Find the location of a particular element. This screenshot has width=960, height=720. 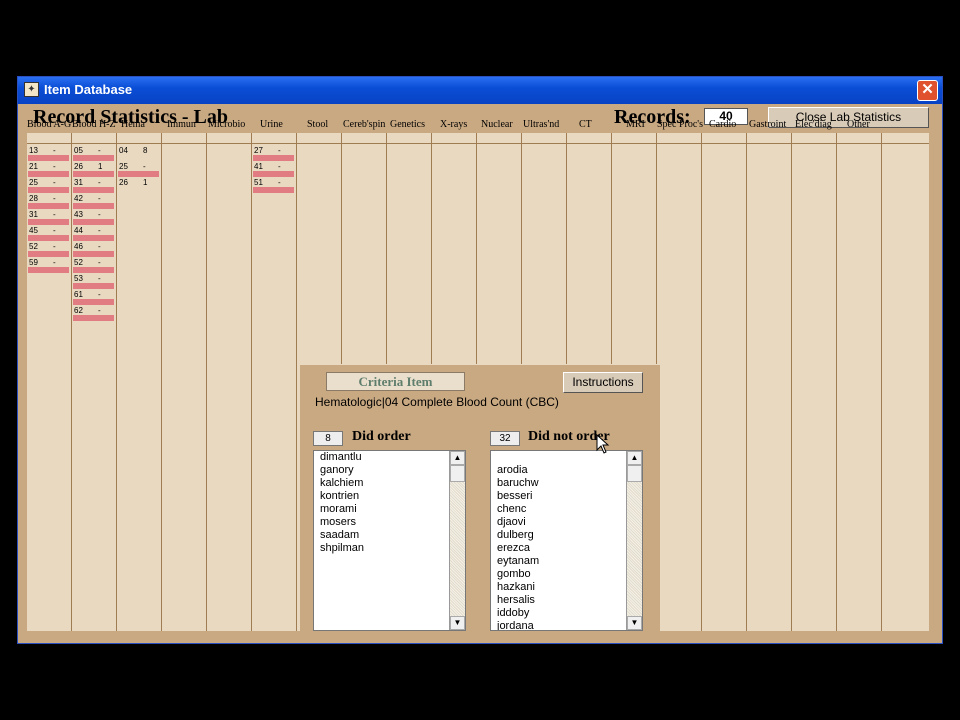

list-item: baruchw is located at coordinates (569, 483).